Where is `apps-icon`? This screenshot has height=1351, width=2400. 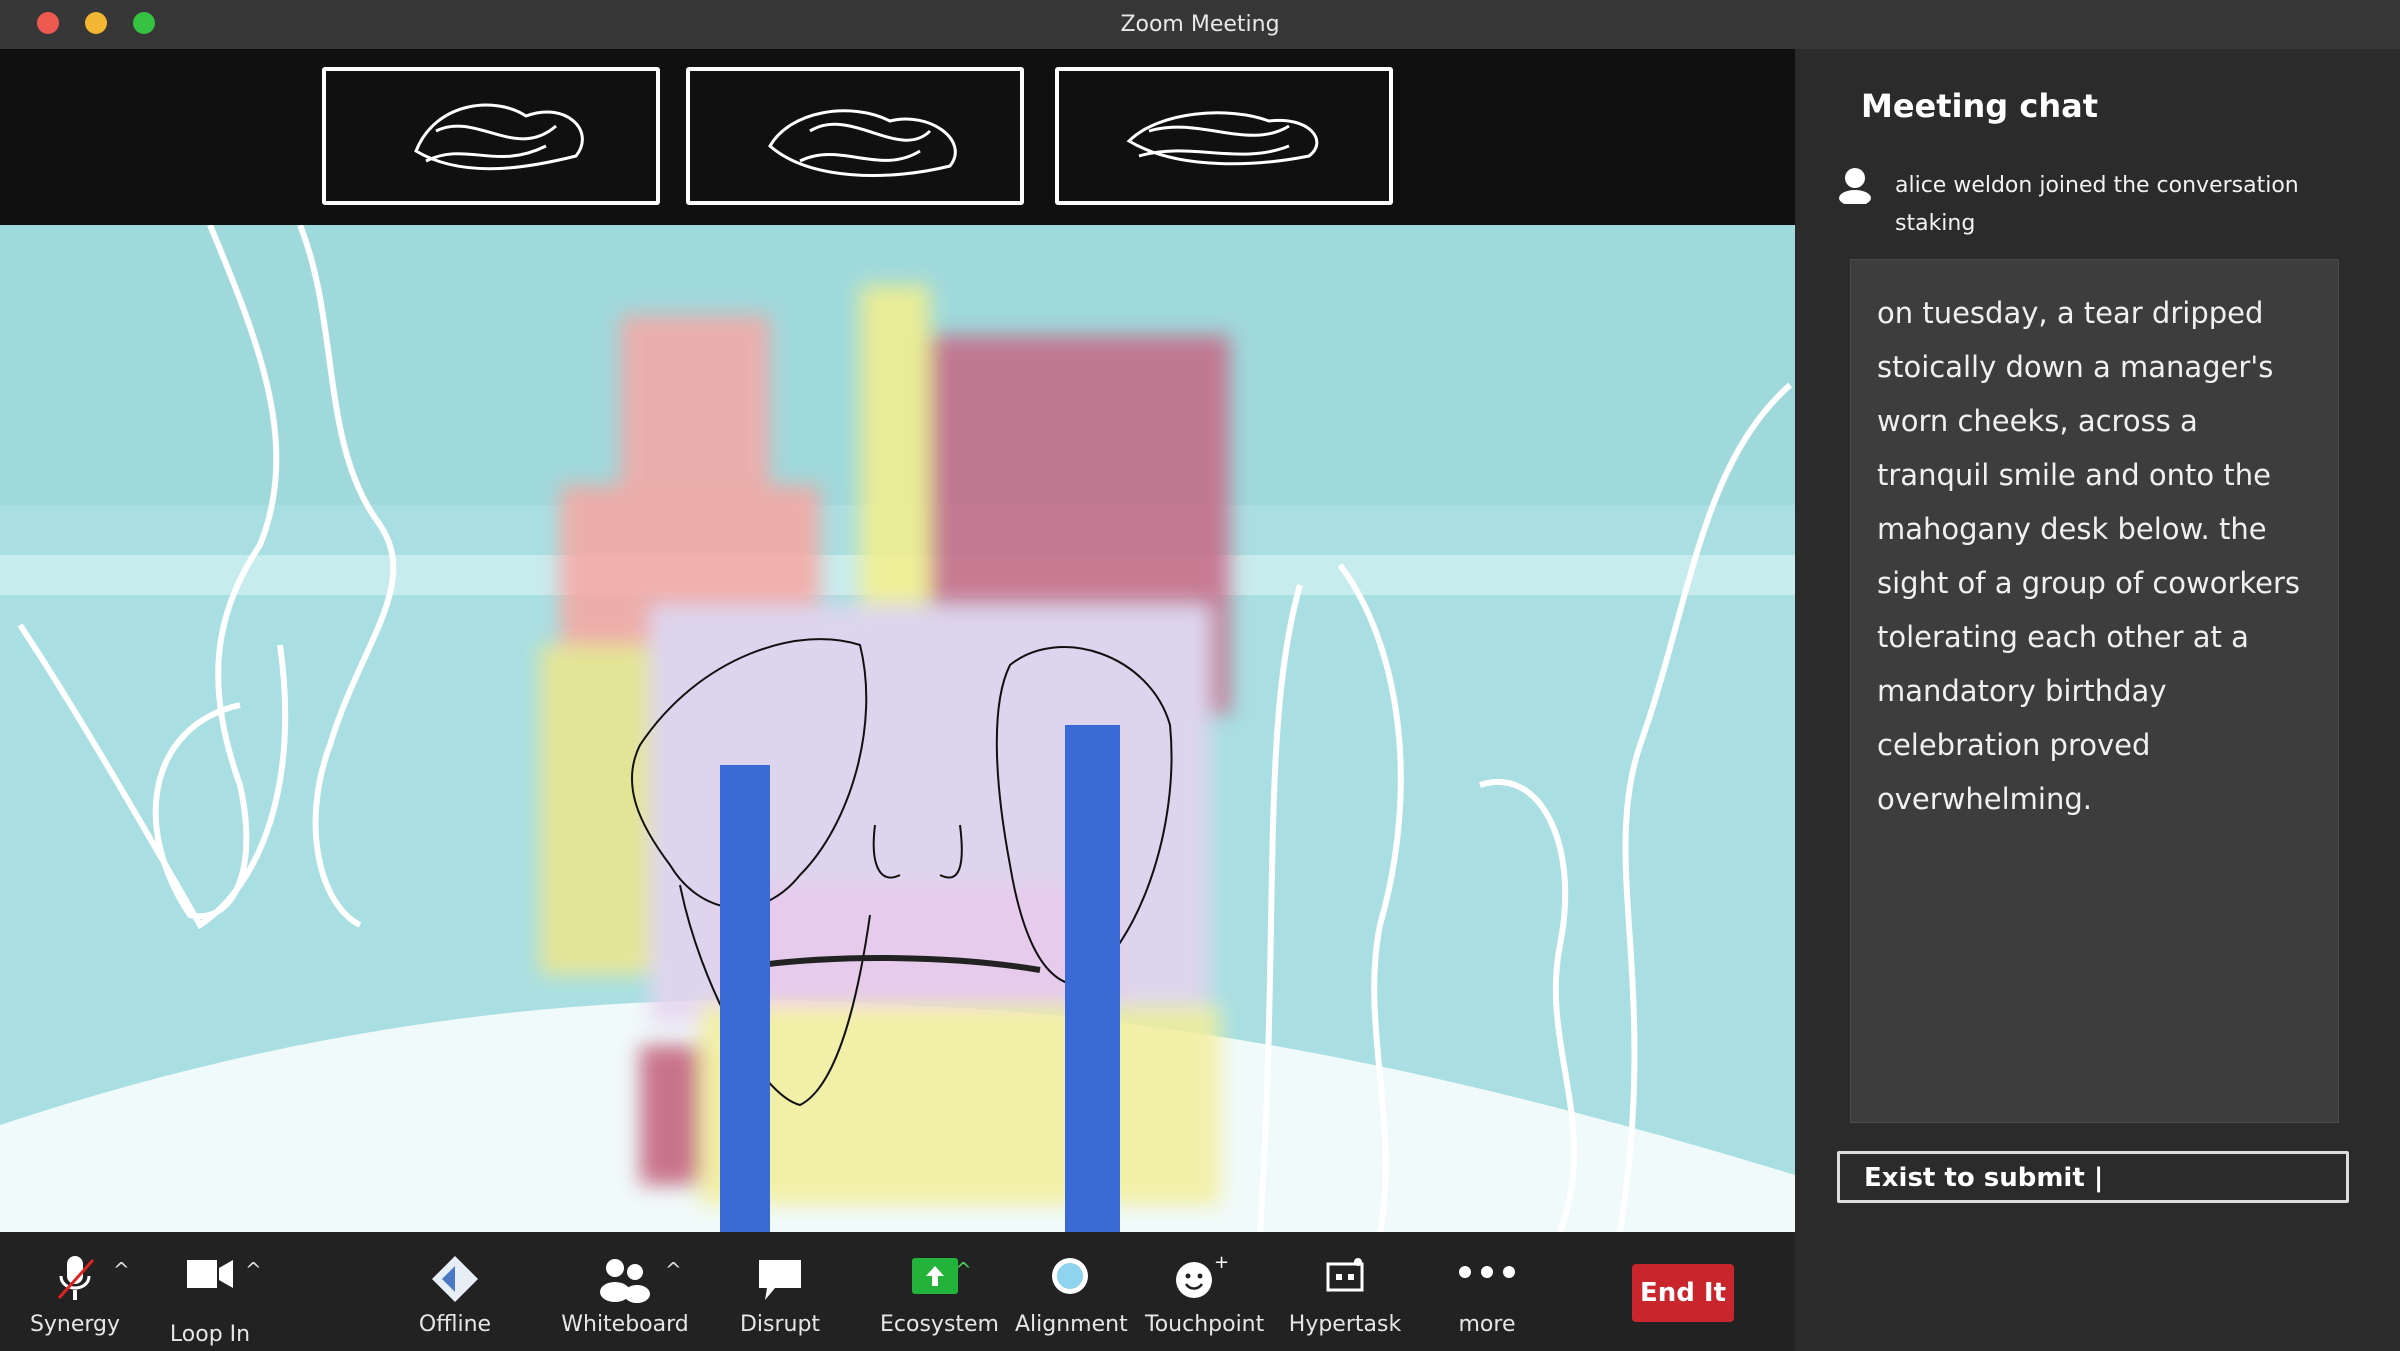 apps-icon is located at coordinates (1345, 1278).